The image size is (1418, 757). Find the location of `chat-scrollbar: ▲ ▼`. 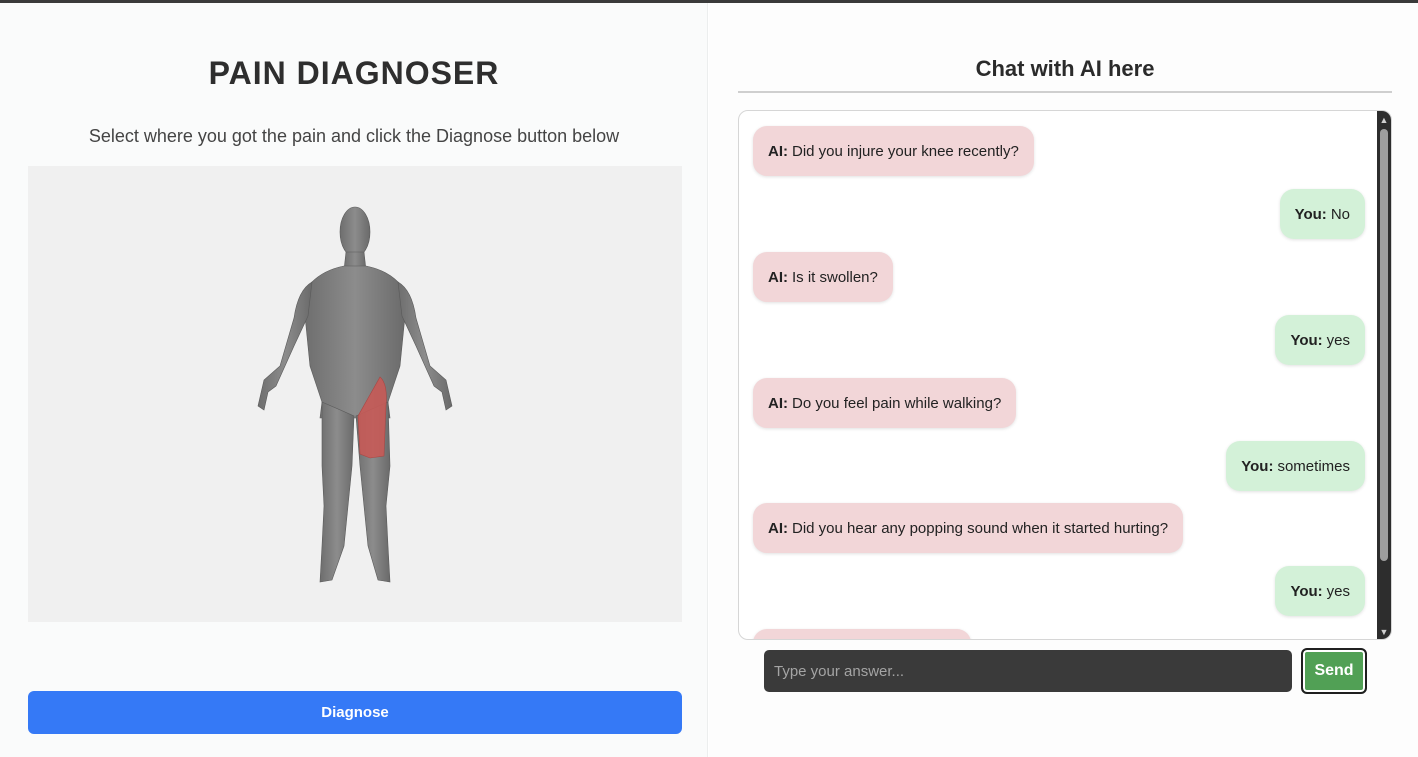

chat-scrollbar: ▲ ▼ is located at coordinates (1384, 375).